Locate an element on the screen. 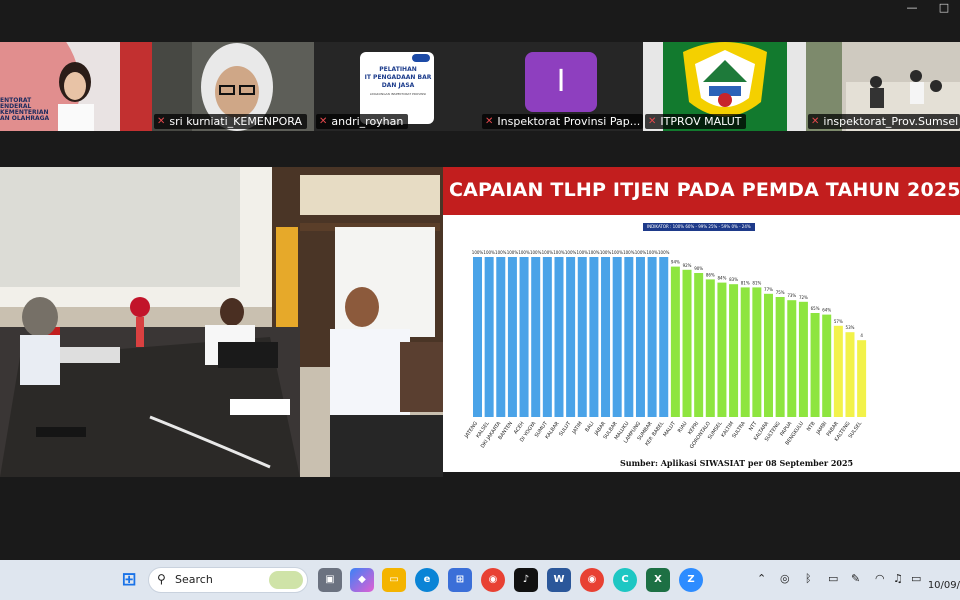 The image size is (960, 600). bar-value-label: 64% is located at coordinates (826, 310).